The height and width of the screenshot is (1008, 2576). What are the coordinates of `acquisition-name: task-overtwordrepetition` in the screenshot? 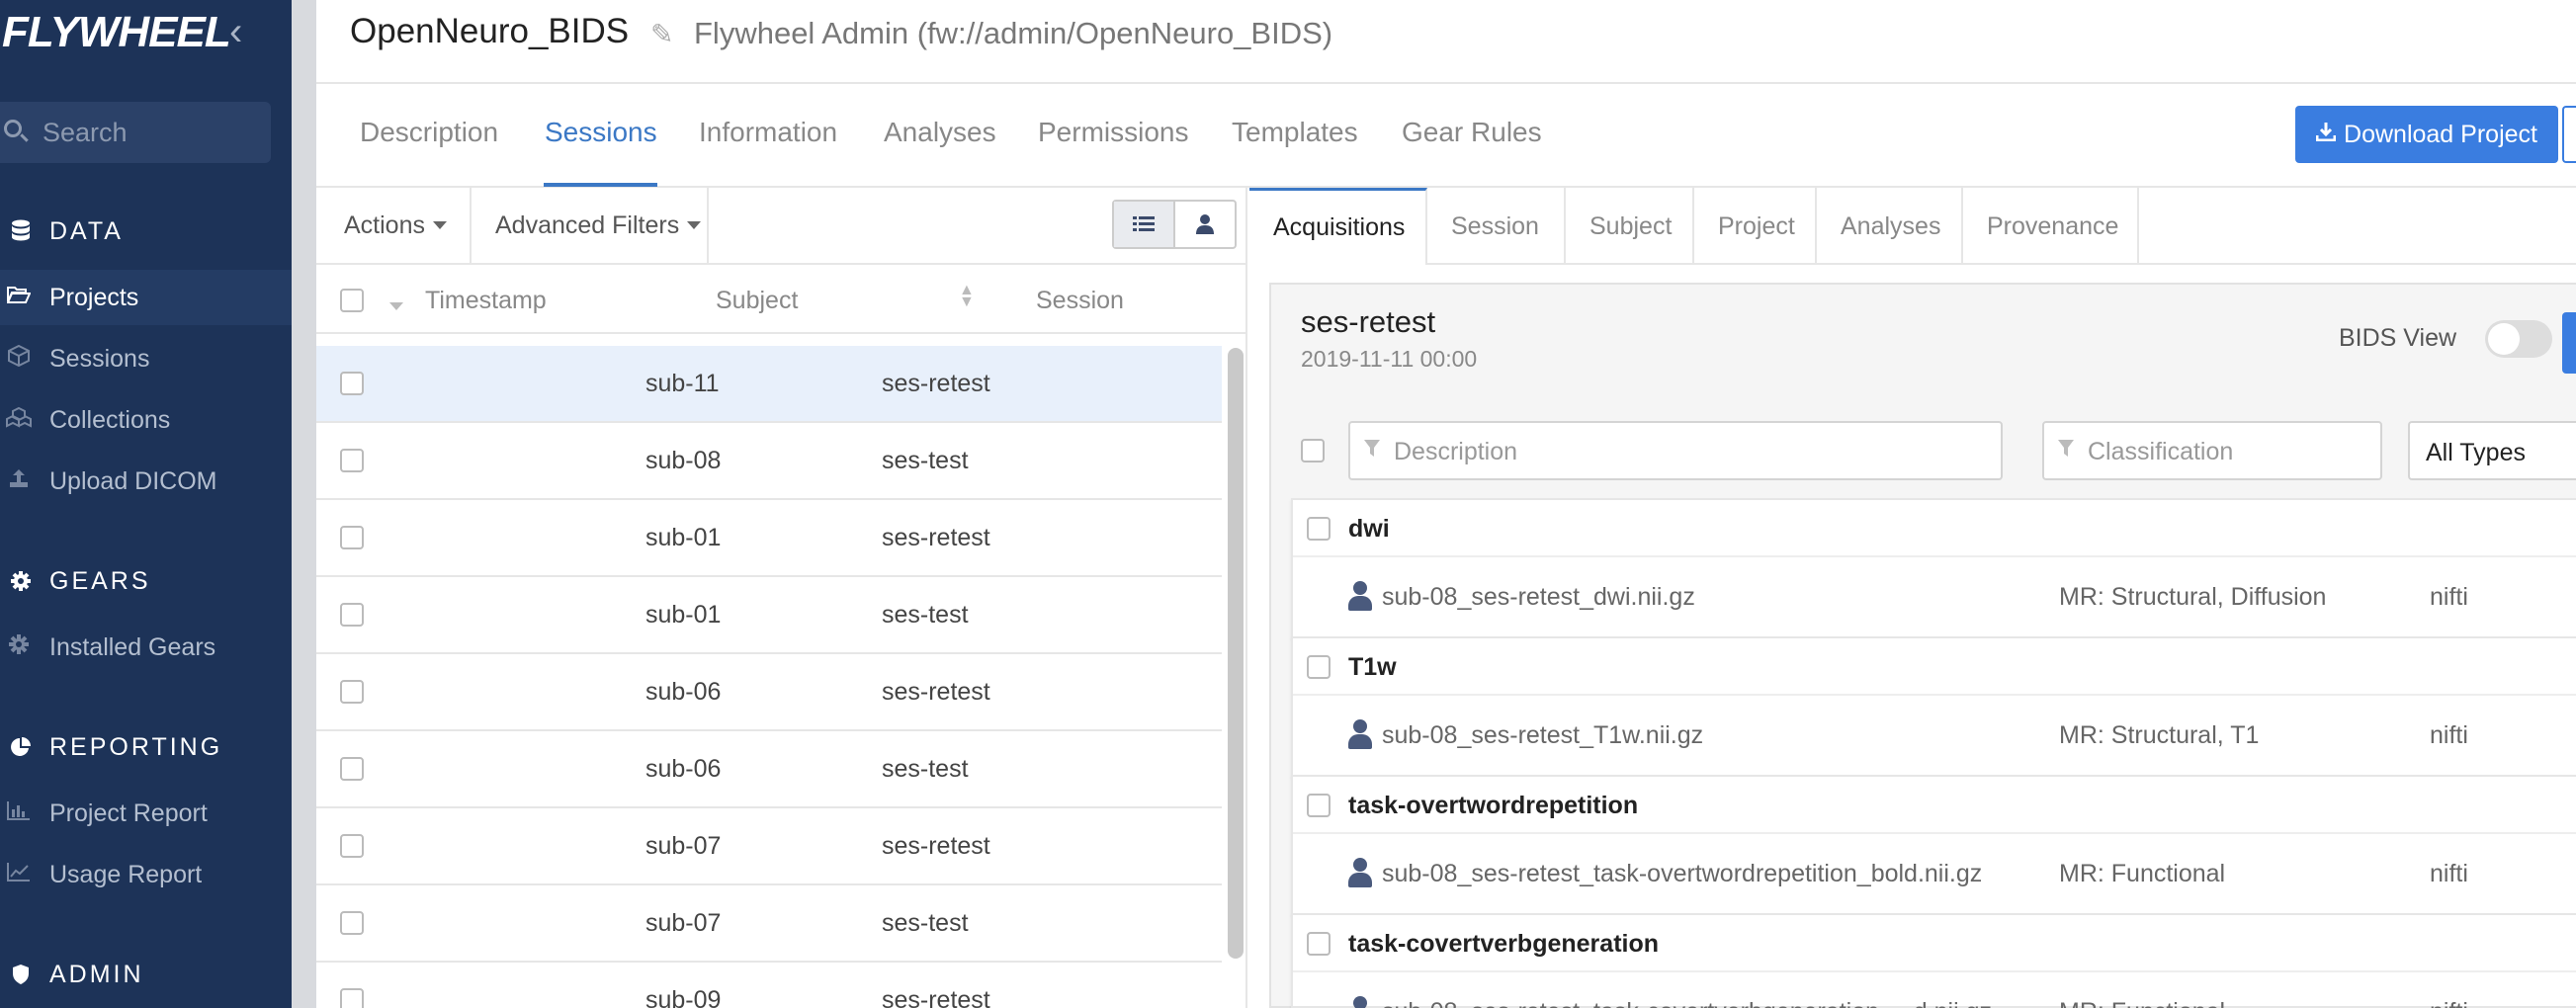 It's located at (1493, 806).